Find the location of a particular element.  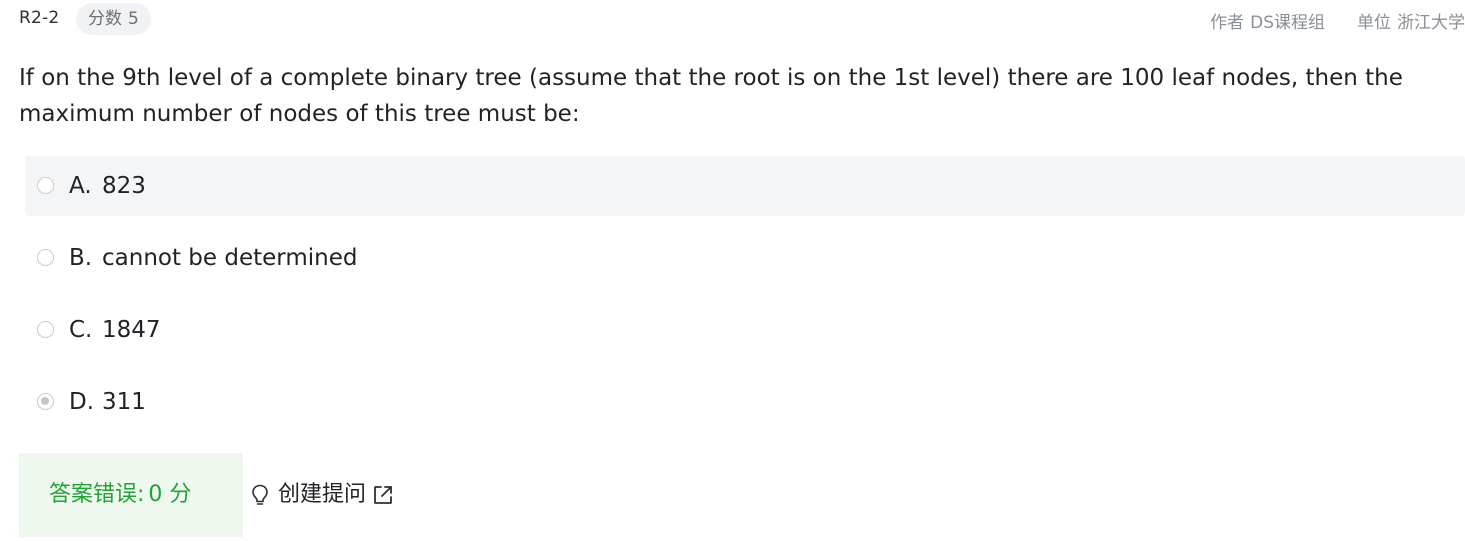

lightbulb-icon is located at coordinates (260, 495).